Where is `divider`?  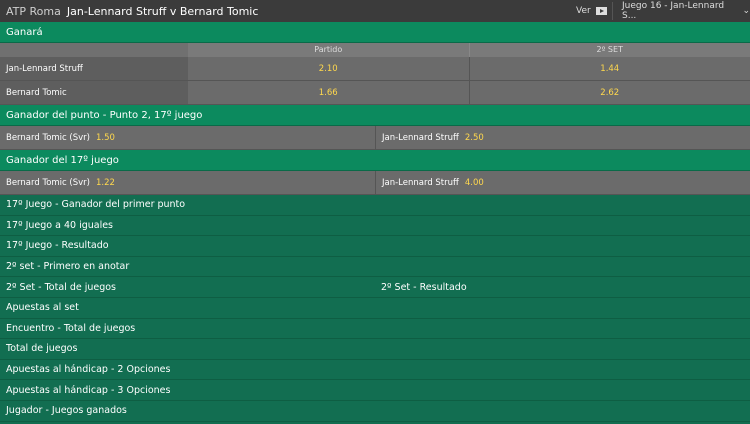 divider is located at coordinates (612, 11).